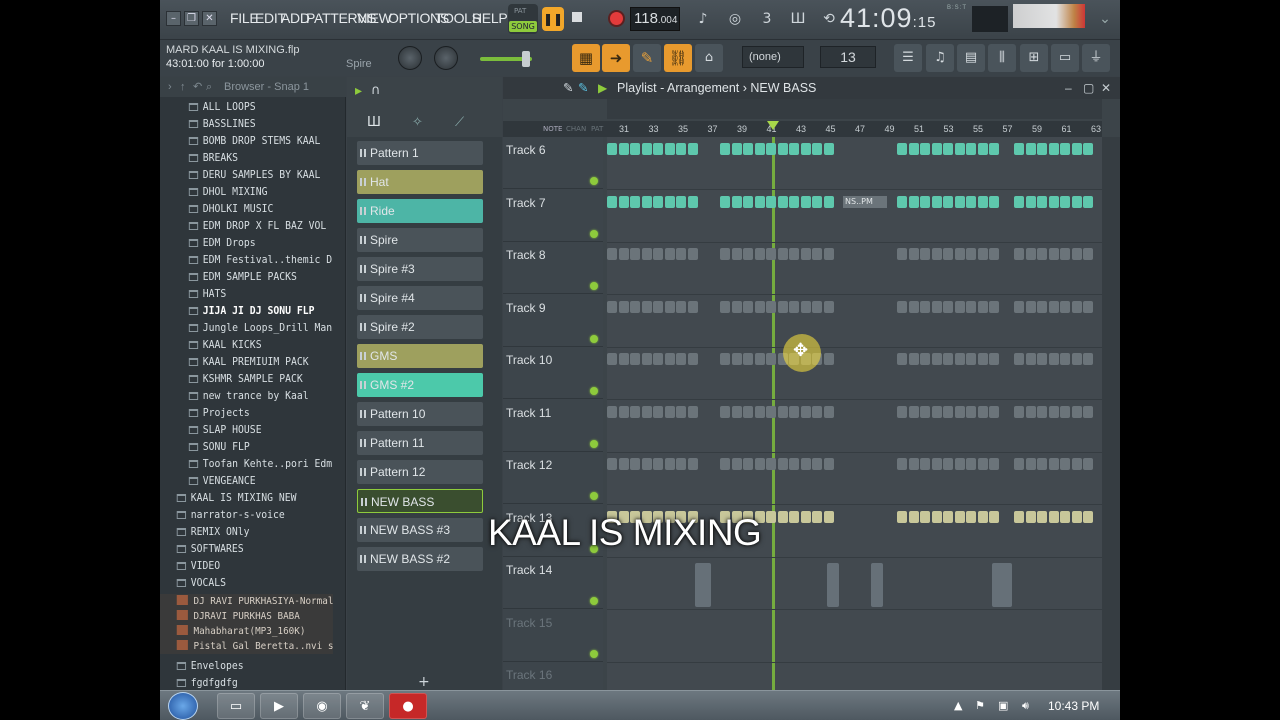 The height and width of the screenshot is (720, 1280). I want to click on track-header: Track 8, so click(553, 268).